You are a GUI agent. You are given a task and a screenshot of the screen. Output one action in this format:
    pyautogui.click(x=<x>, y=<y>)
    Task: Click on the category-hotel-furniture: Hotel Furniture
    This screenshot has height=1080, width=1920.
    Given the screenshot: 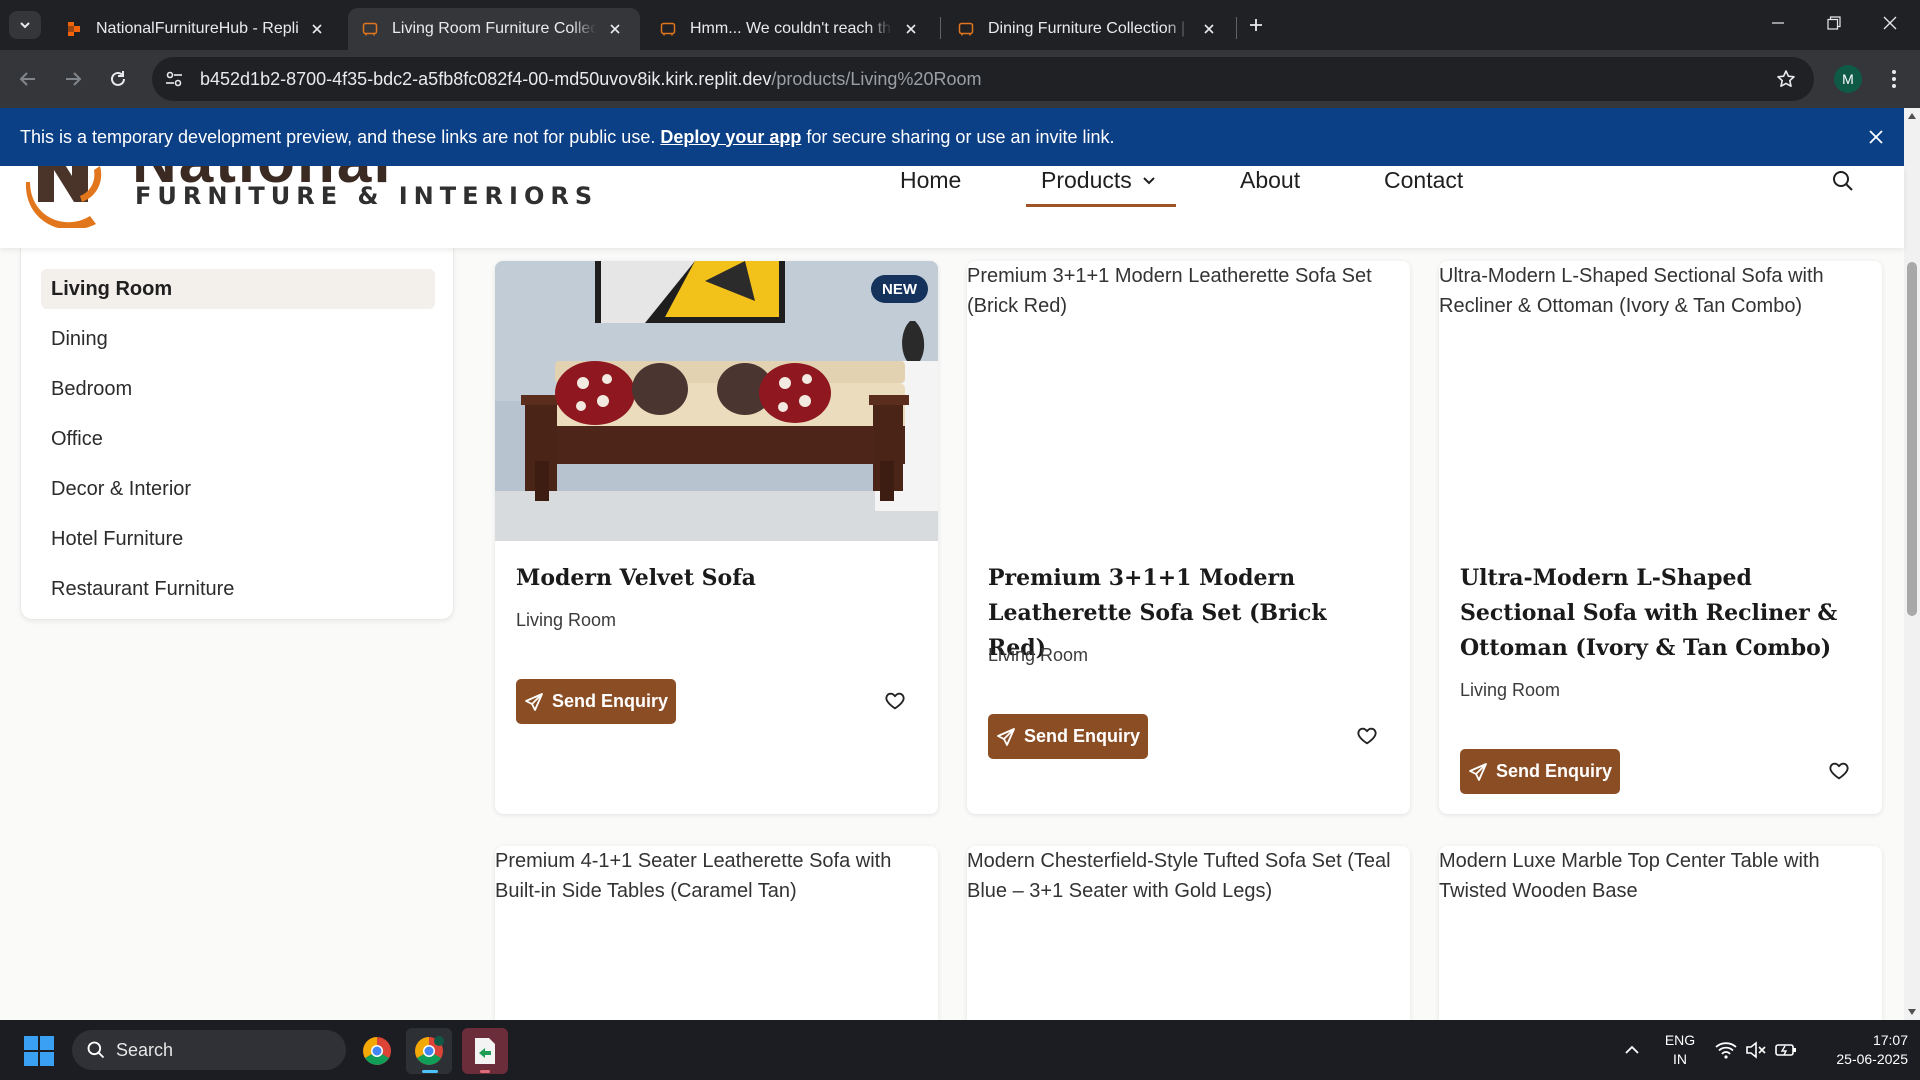 What is the action you would take?
    pyautogui.click(x=238, y=539)
    